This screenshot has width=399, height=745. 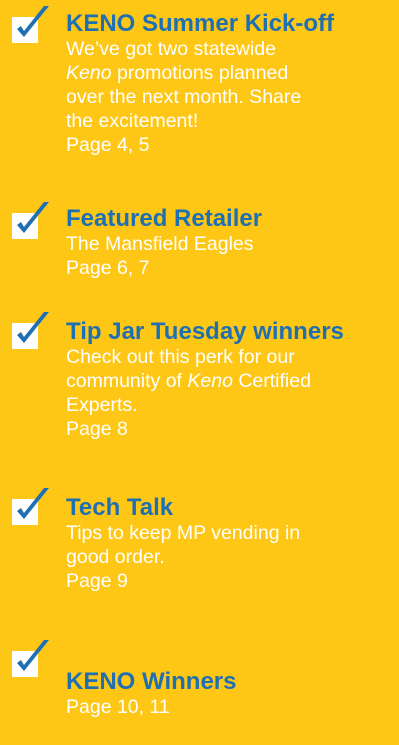 I want to click on desc-line: Check out this perk for our, so click(x=180, y=357).